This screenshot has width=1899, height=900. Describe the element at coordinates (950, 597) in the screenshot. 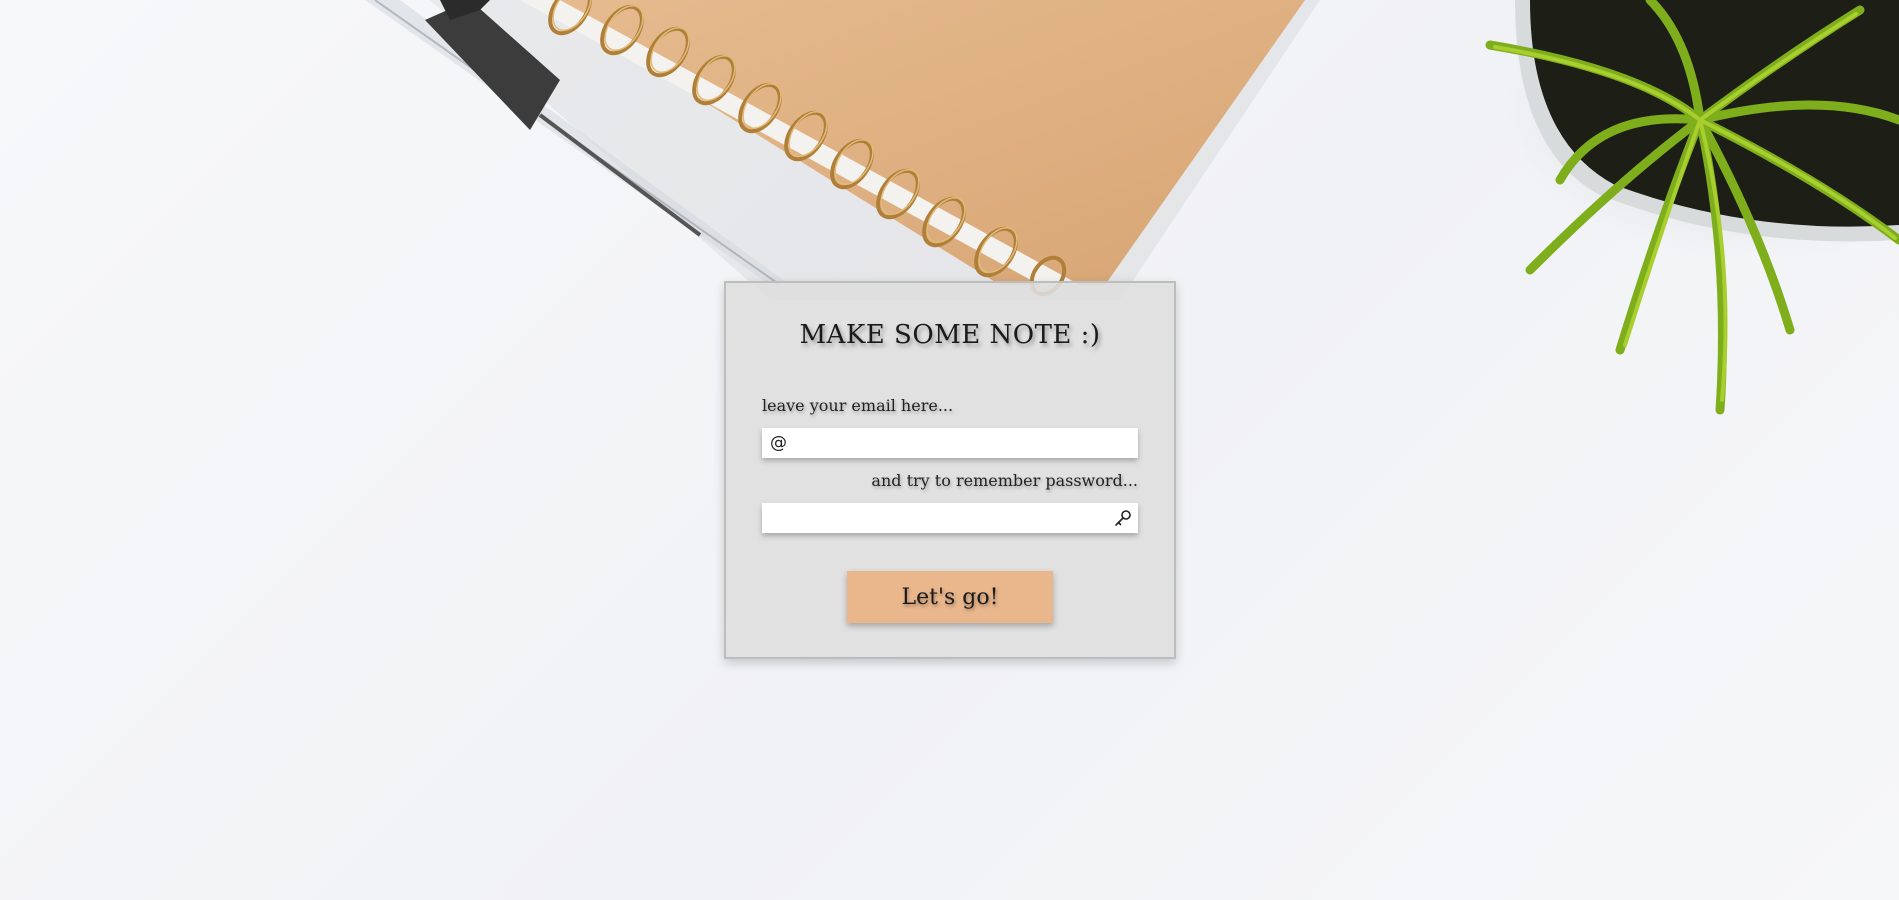

I see `submit-button: Let's go!` at that location.